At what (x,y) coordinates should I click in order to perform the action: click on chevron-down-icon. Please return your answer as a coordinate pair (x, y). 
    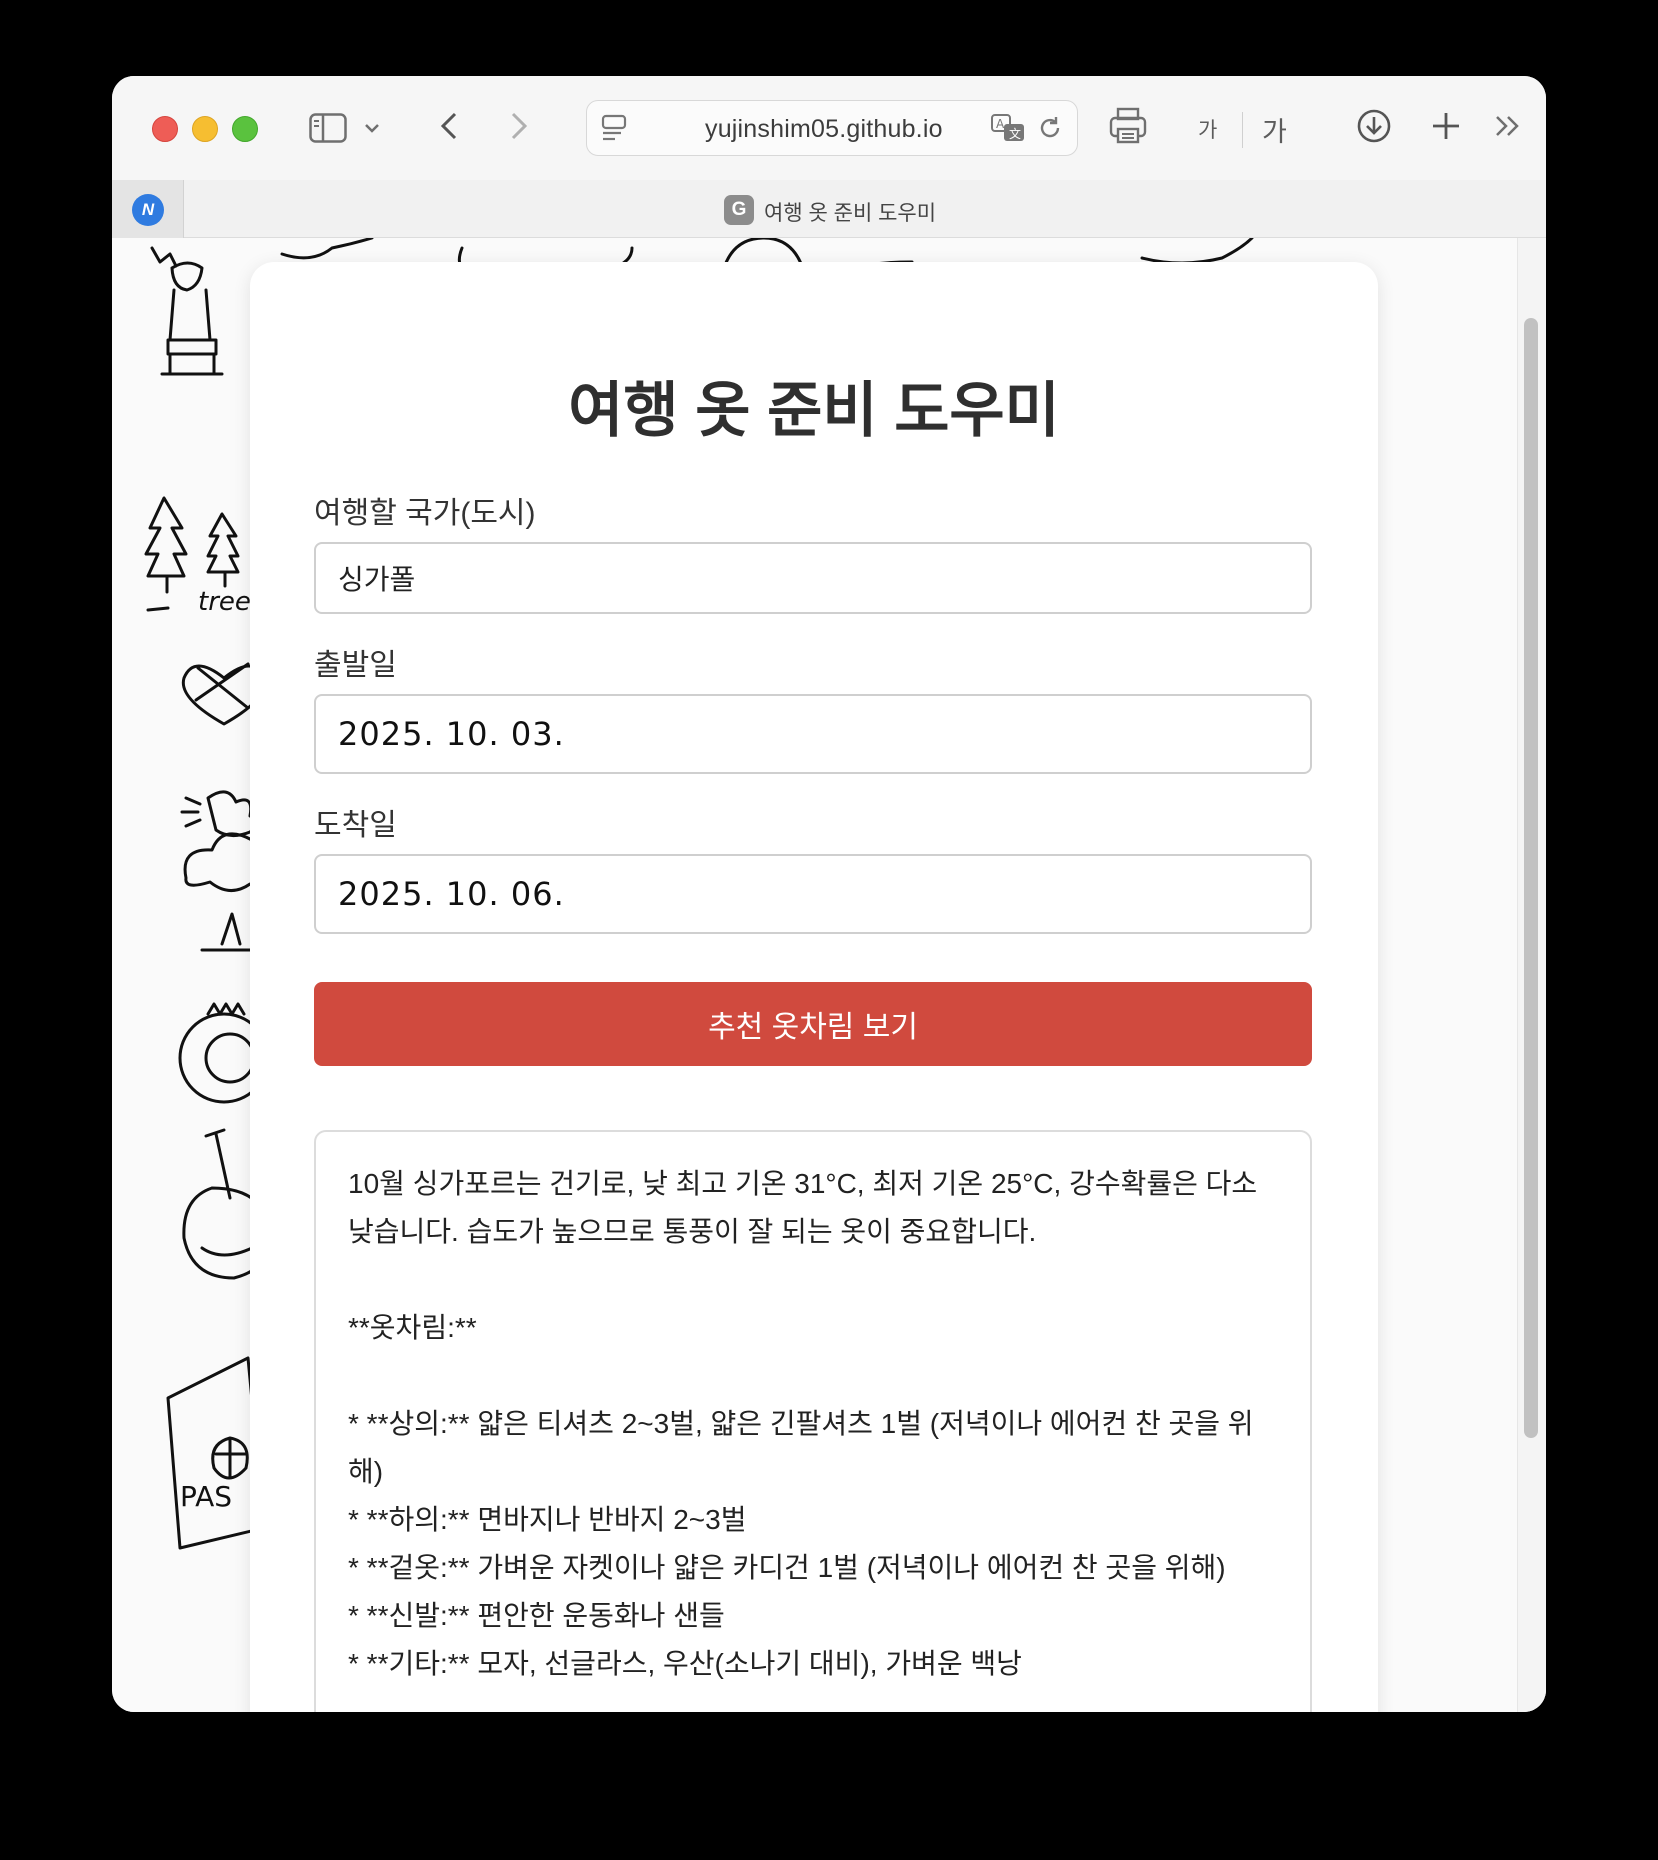
    Looking at the image, I should click on (372, 128).